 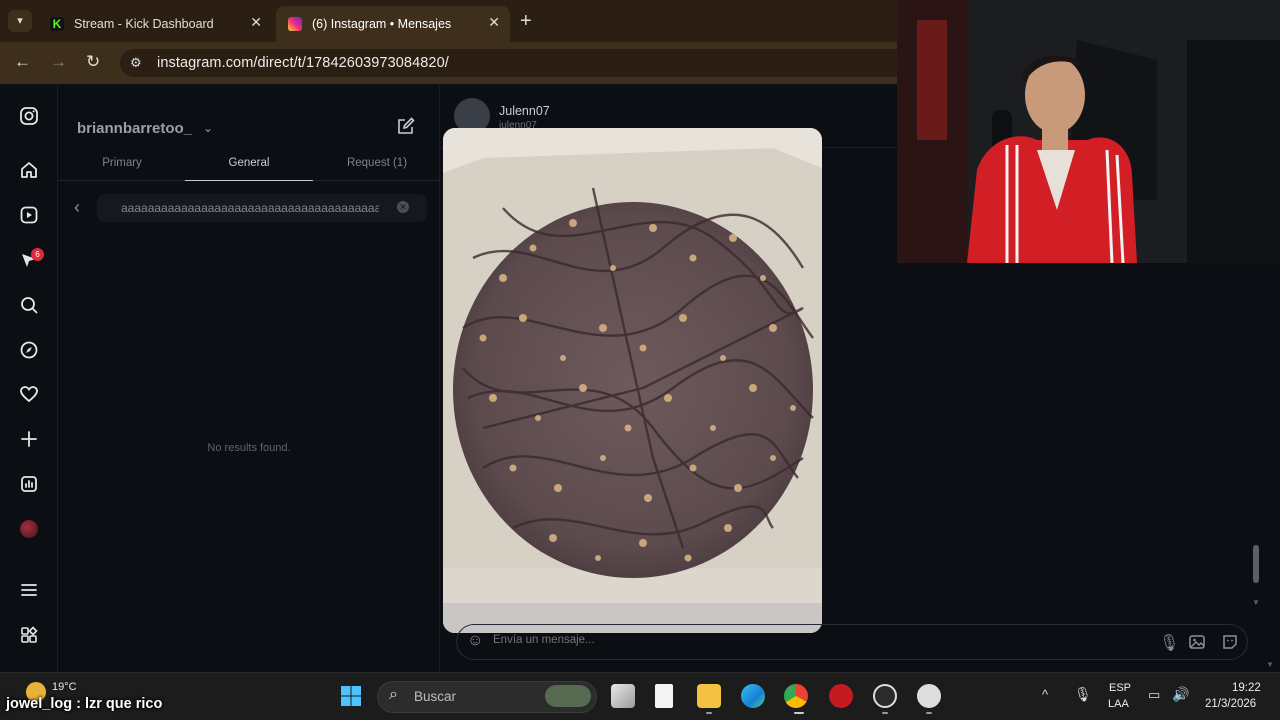 I want to click on instagram-logo-icon, so click(x=29, y=116).